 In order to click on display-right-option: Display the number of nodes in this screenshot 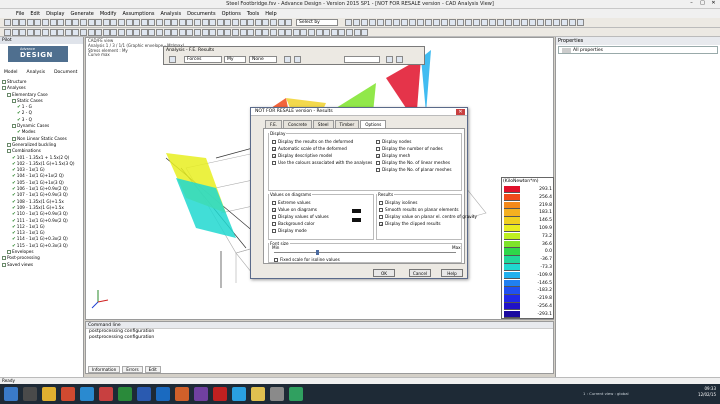, I will do `click(409, 148)`.